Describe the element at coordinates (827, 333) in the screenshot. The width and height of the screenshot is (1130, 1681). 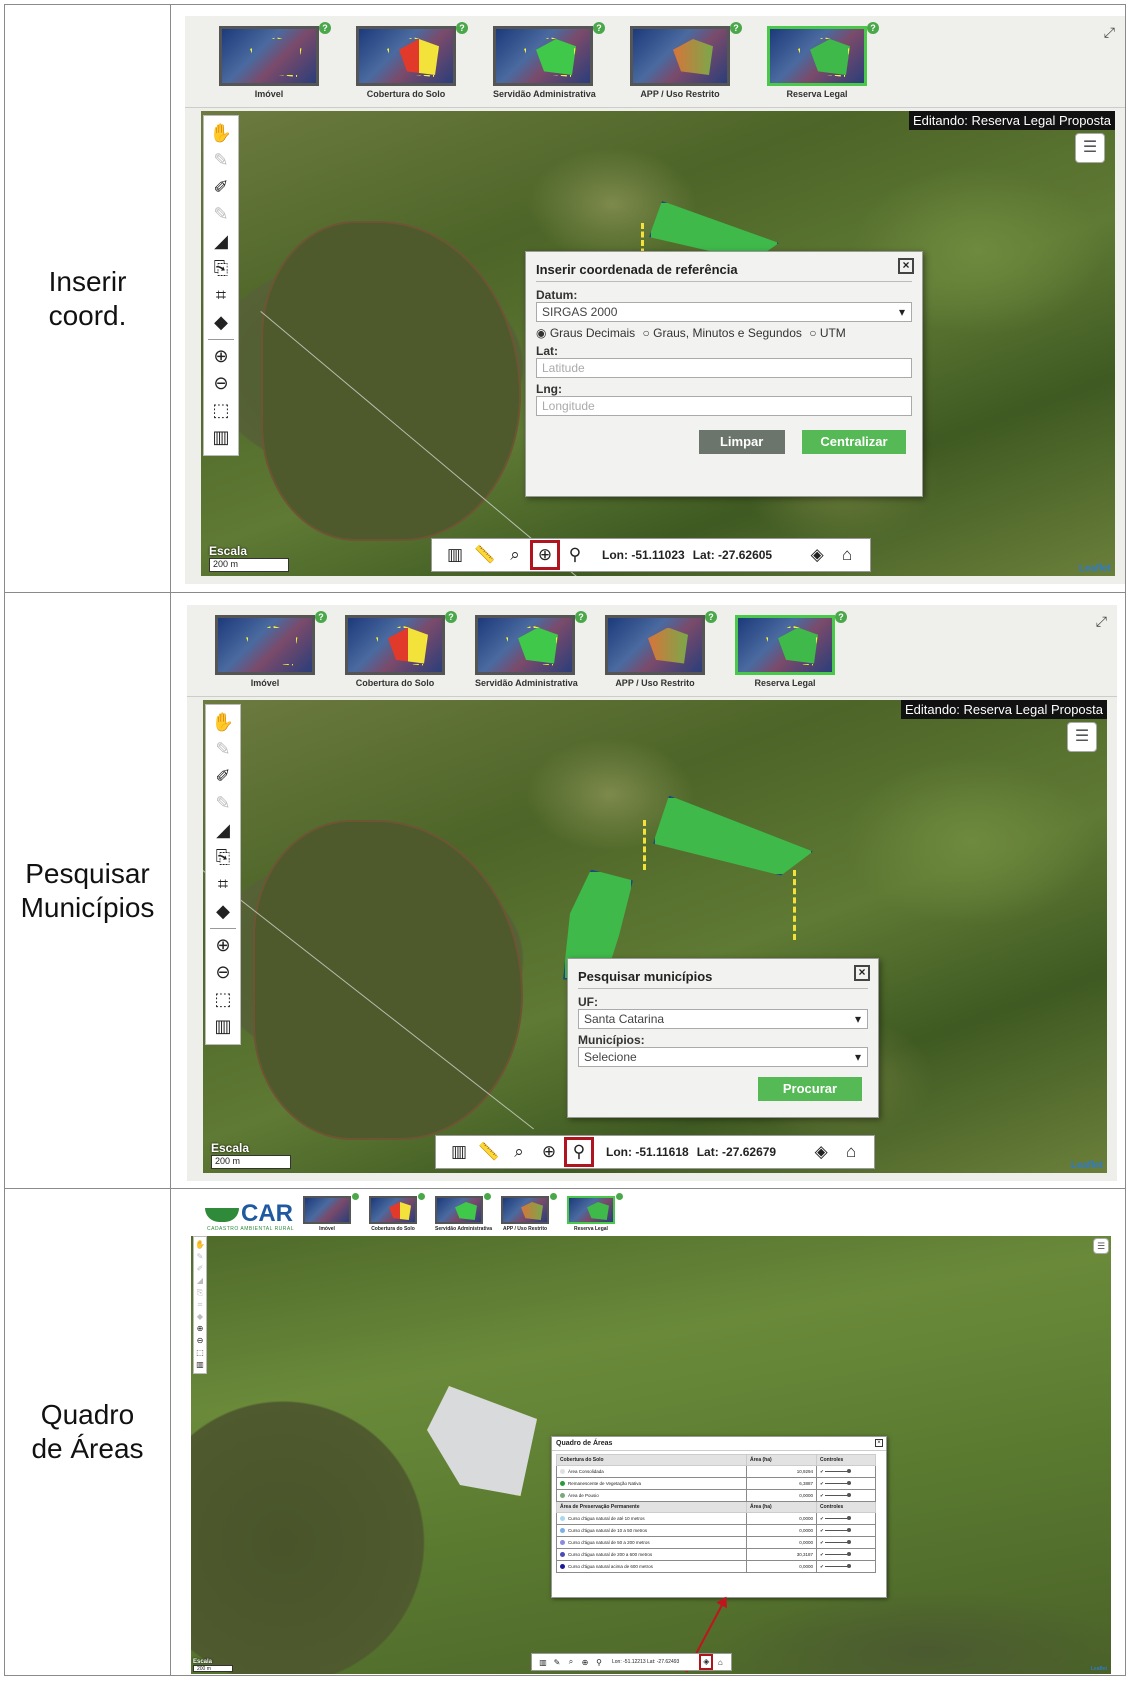
I see `radio-utm: ○ UTM` at that location.